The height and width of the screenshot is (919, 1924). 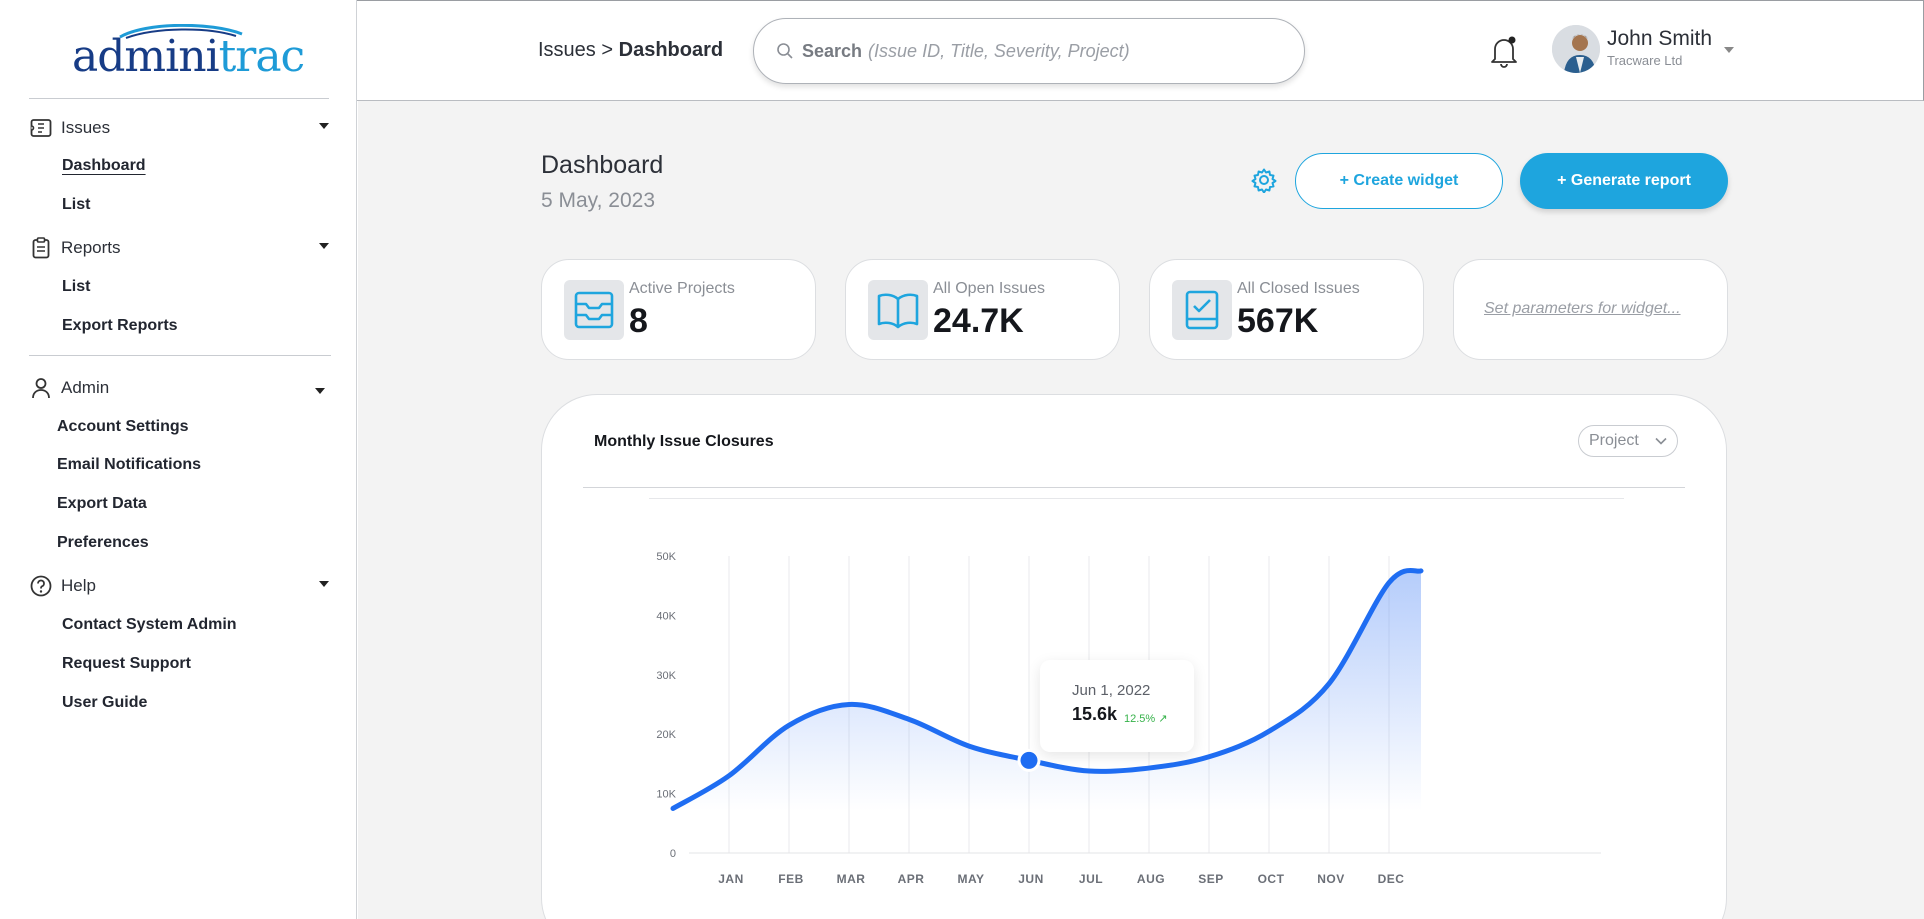 What do you see at coordinates (104, 703) in the screenshot?
I see `sidebar-item-user-guide: User Guide` at bounding box center [104, 703].